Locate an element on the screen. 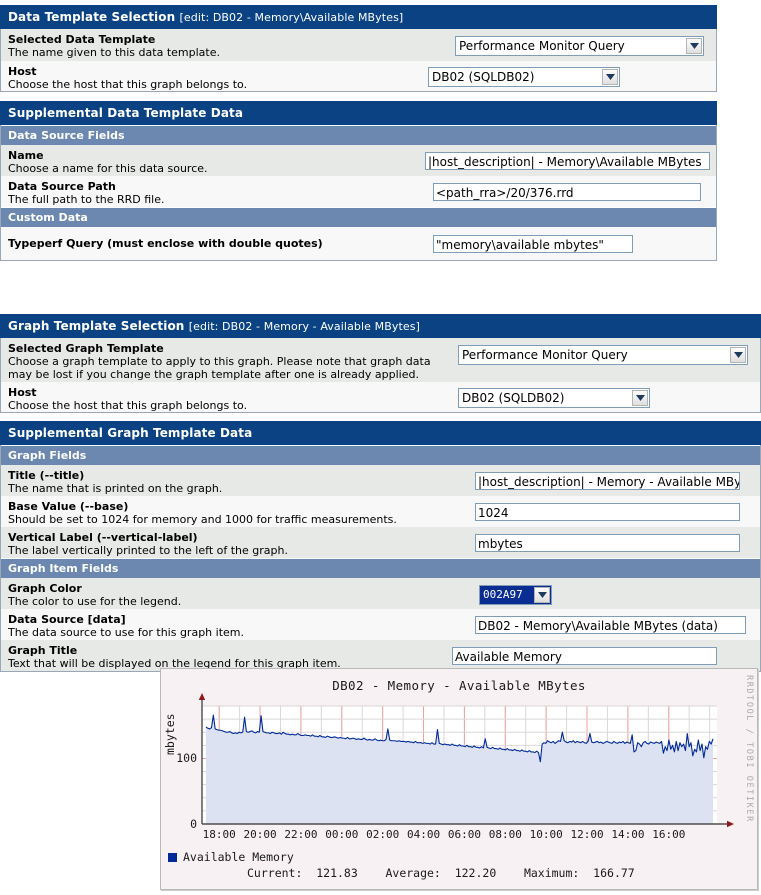  x-tick-label: 04:00 is located at coordinates (423, 834).